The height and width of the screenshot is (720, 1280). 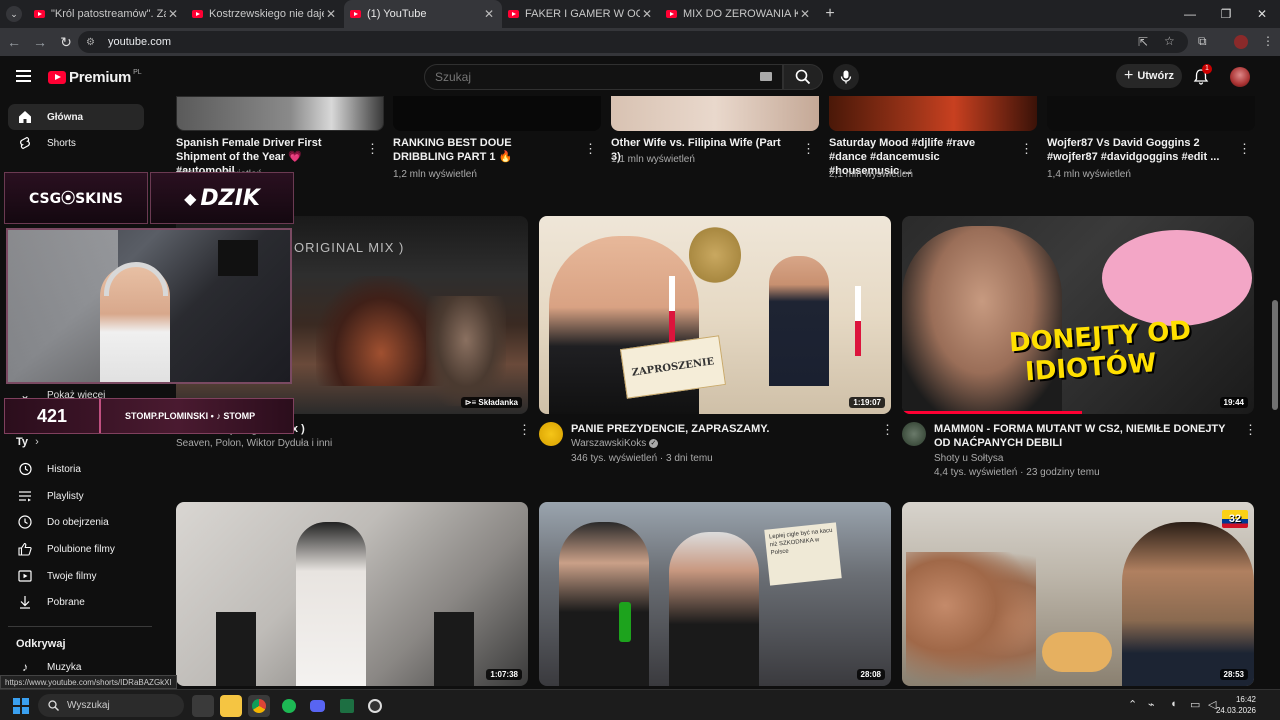 I want to click on create-button: + Utwórz, so click(x=1149, y=76).